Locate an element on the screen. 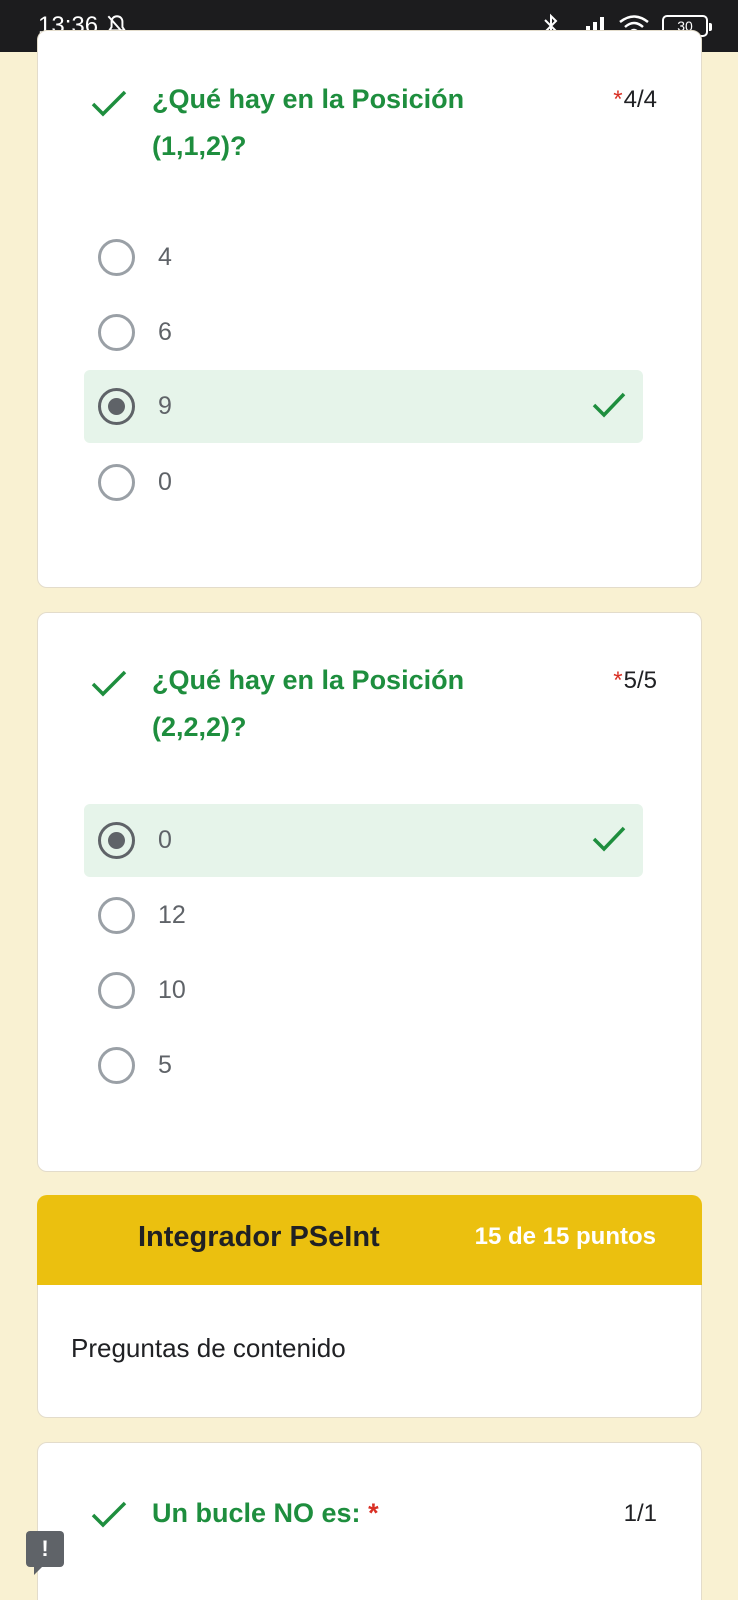 This screenshot has height=1600, width=738. section-description-card: Preguntas de contenido is located at coordinates (369, 1351).